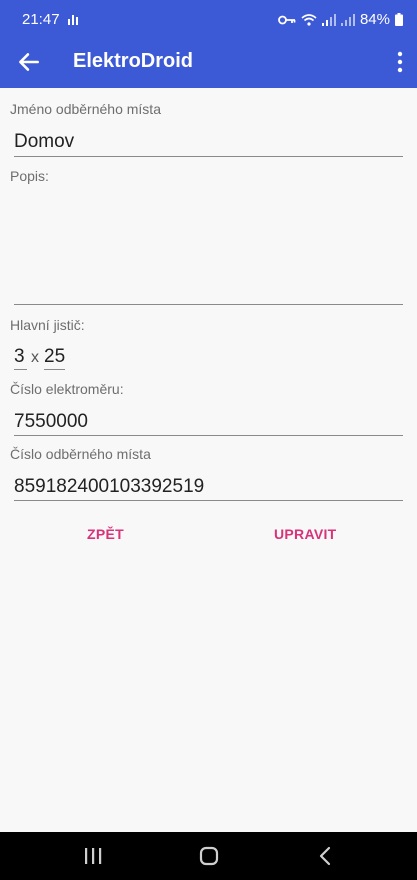 The image size is (417, 880). What do you see at coordinates (41, 19) in the screenshot?
I see `status-time: 21:47` at bounding box center [41, 19].